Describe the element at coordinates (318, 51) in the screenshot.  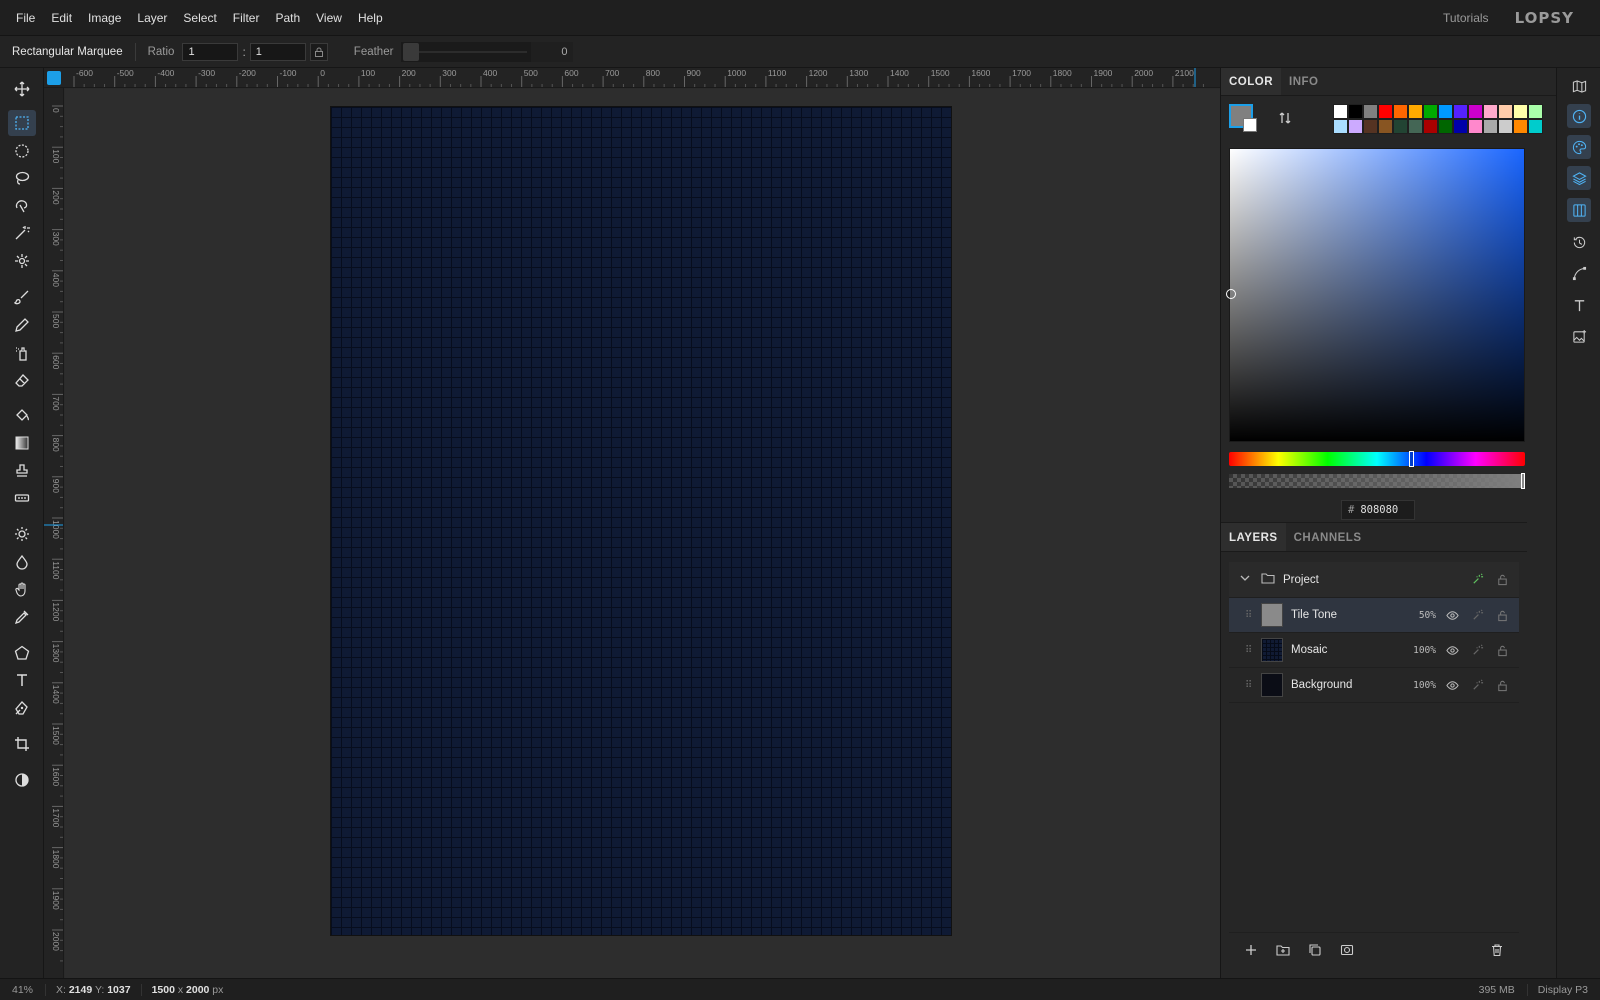
I see `ratio-lock-button` at that location.